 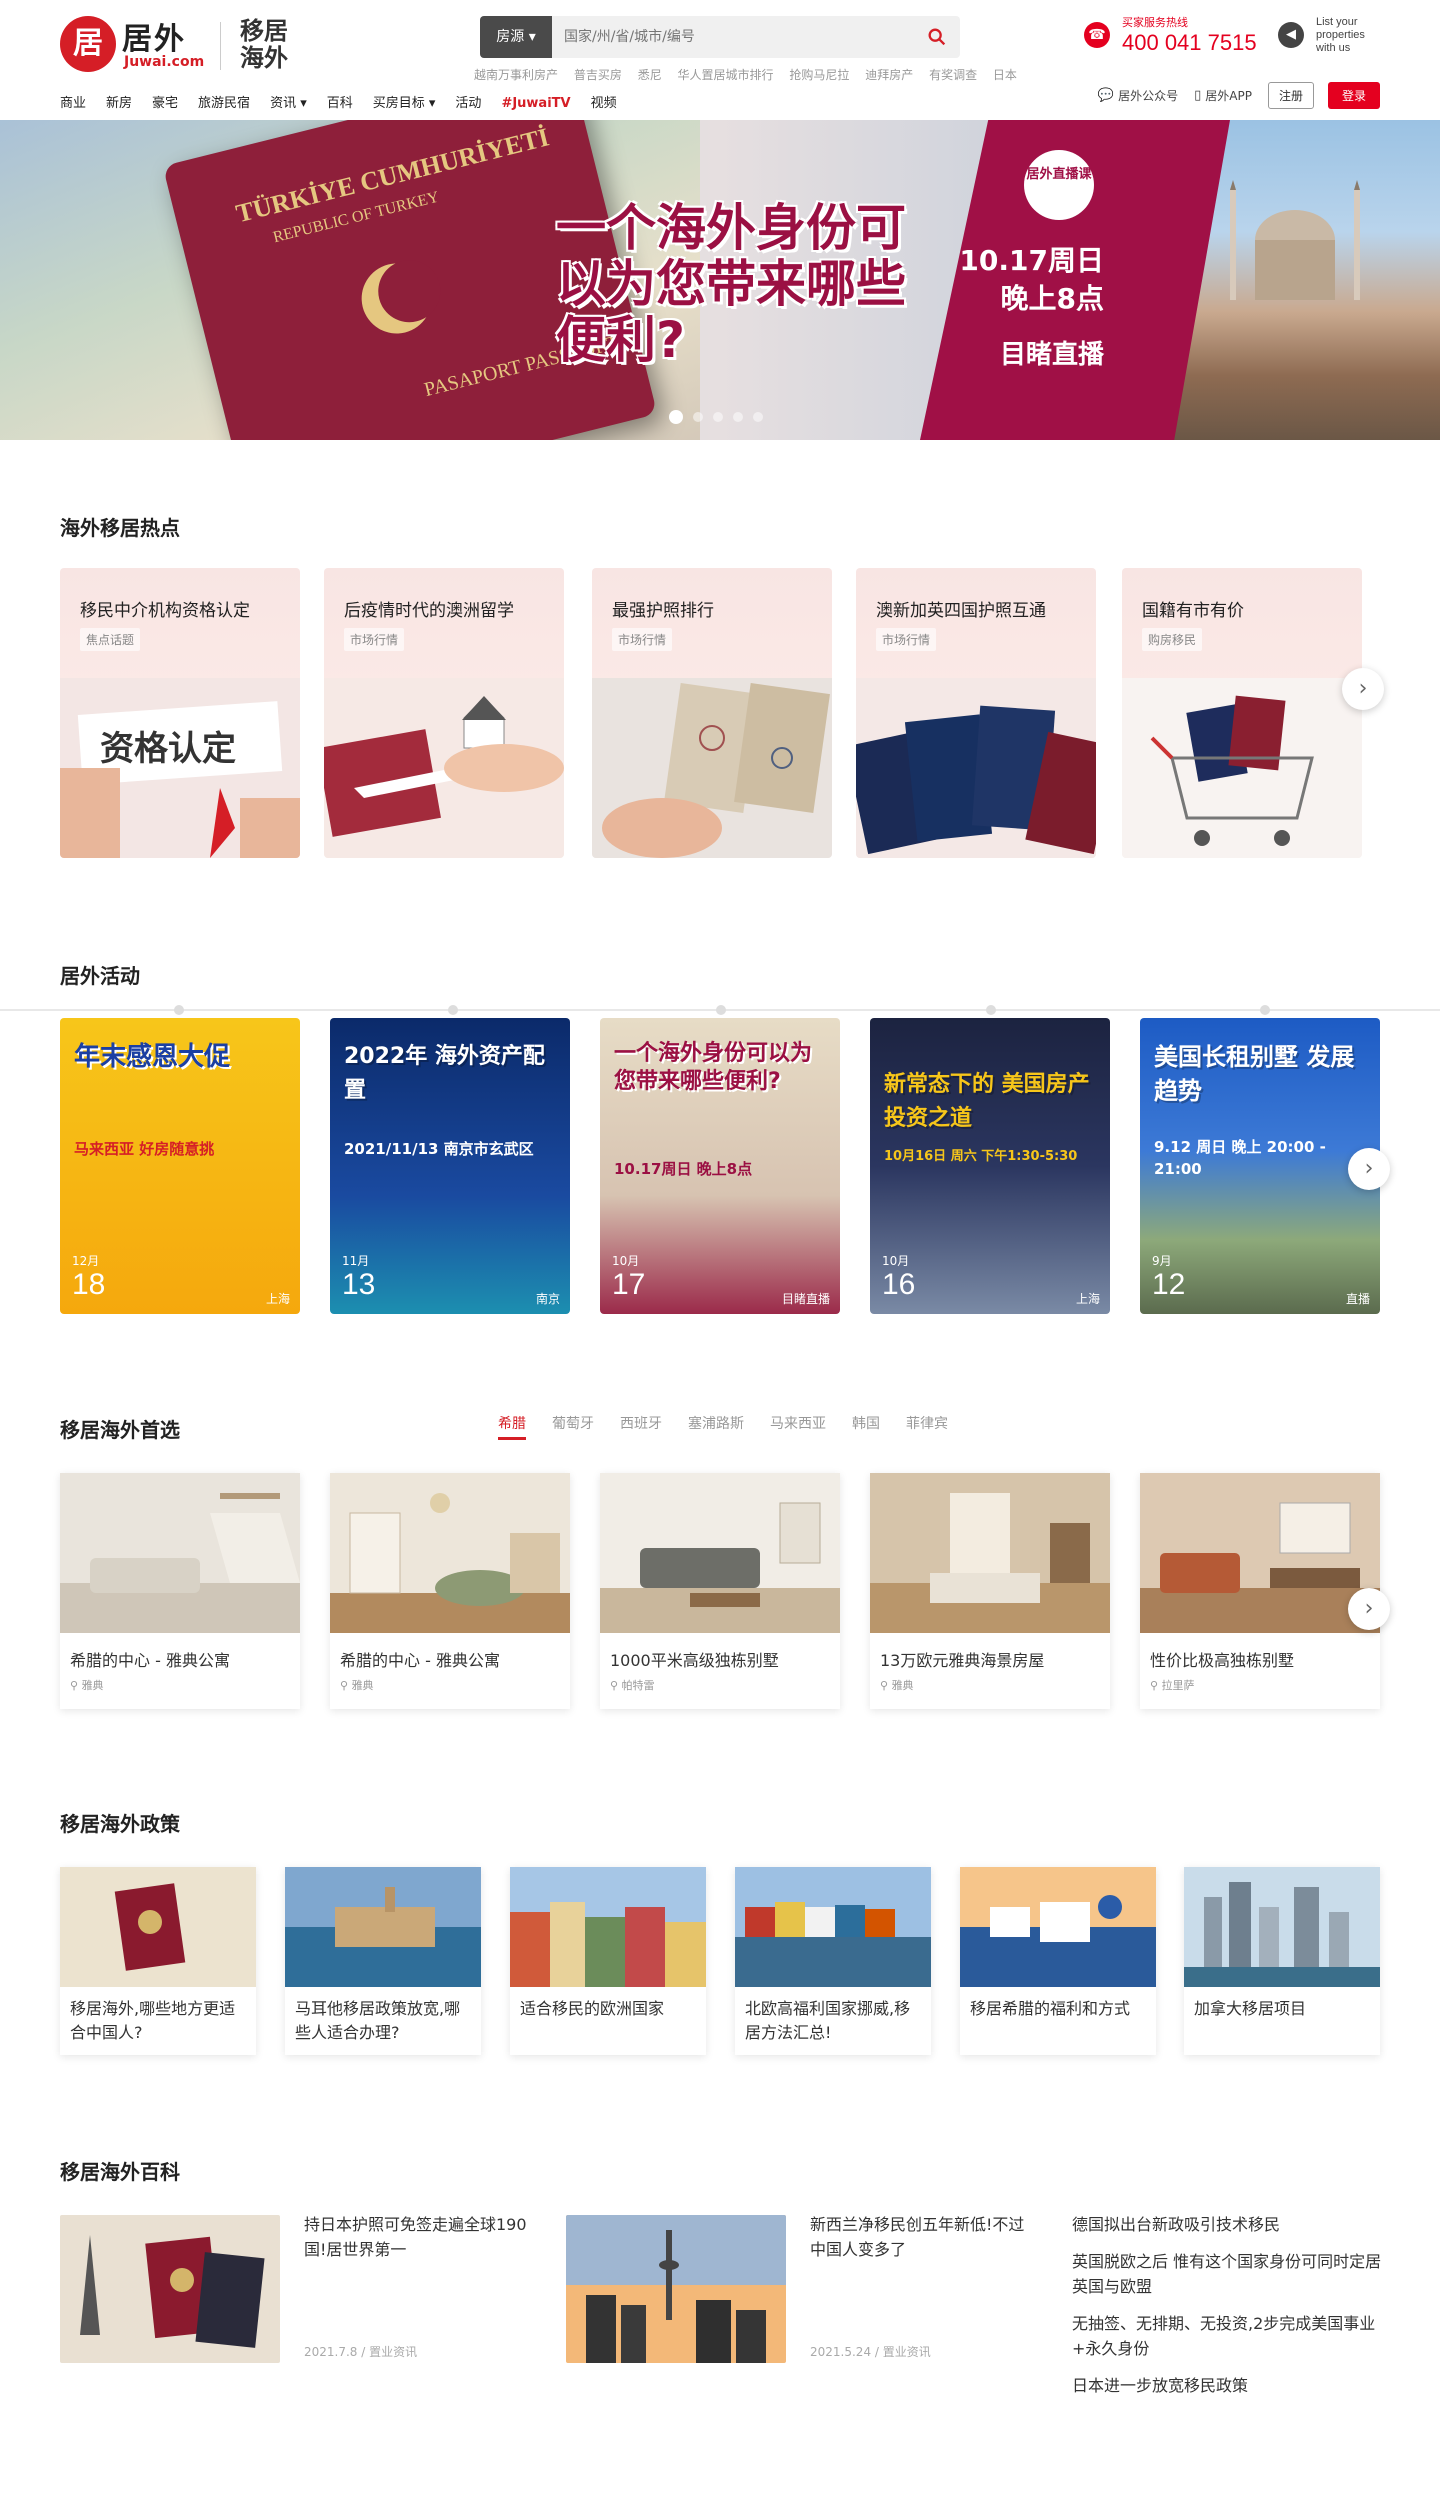 I want to click on activity-month: 12月, so click(x=86, y=1261).